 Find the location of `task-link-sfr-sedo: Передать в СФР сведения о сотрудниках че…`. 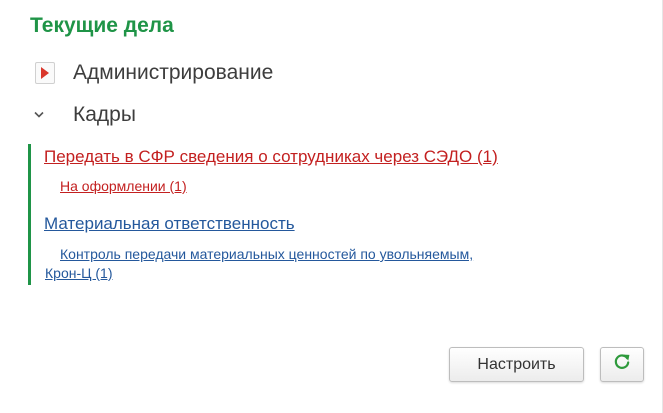

task-link-sfr-sedo: Передать в СФР сведения о сотрудниках че… is located at coordinates (271, 157).